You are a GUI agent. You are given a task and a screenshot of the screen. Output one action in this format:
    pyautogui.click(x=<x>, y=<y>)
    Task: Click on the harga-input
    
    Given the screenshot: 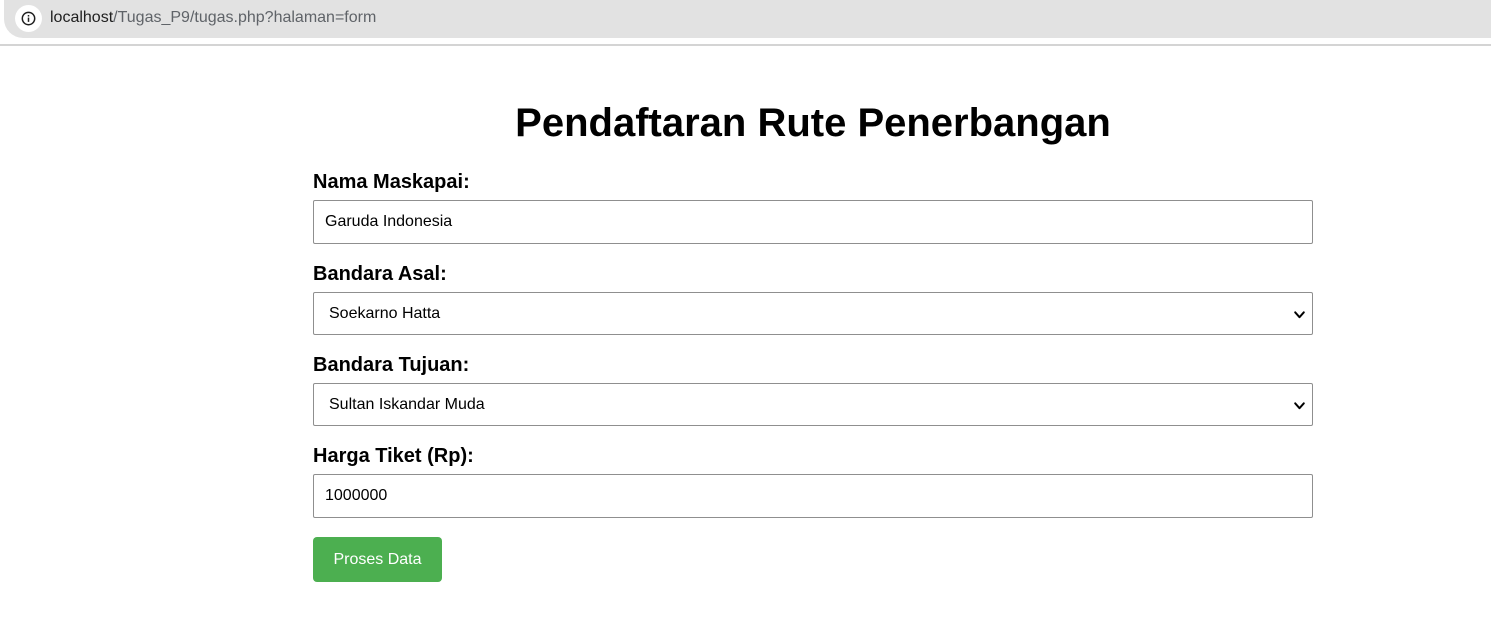 What is the action you would take?
    pyautogui.click(x=813, y=496)
    